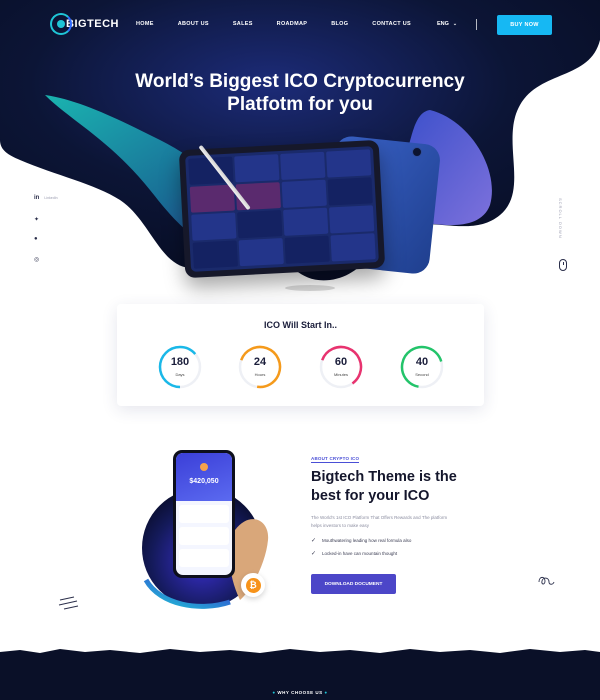 The width and height of the screenshot is (600, 700). I want to click on countdown-minutes: 60 Minutes, so click(341, 367).